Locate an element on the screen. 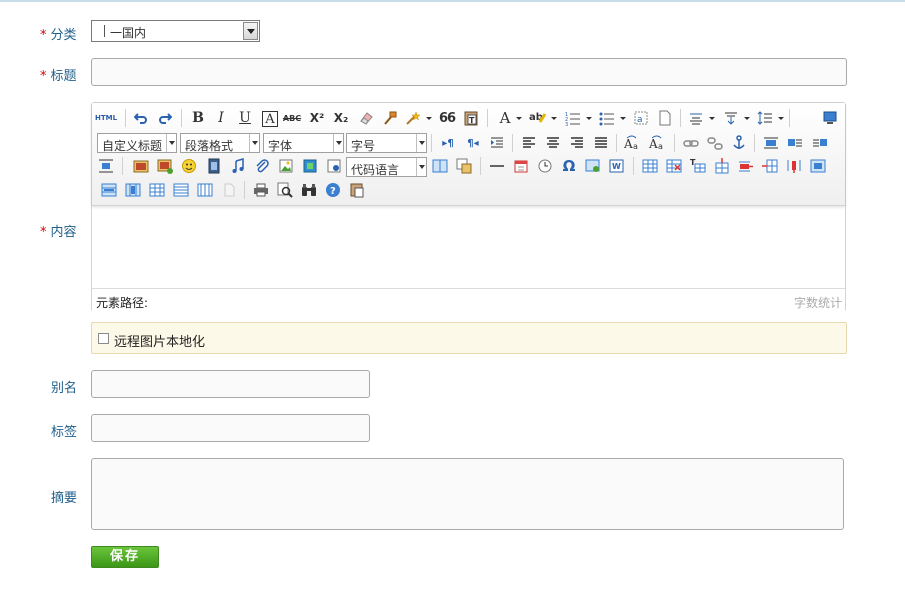  ltr-button: ▸¶ is located at coordinates (448, 143).